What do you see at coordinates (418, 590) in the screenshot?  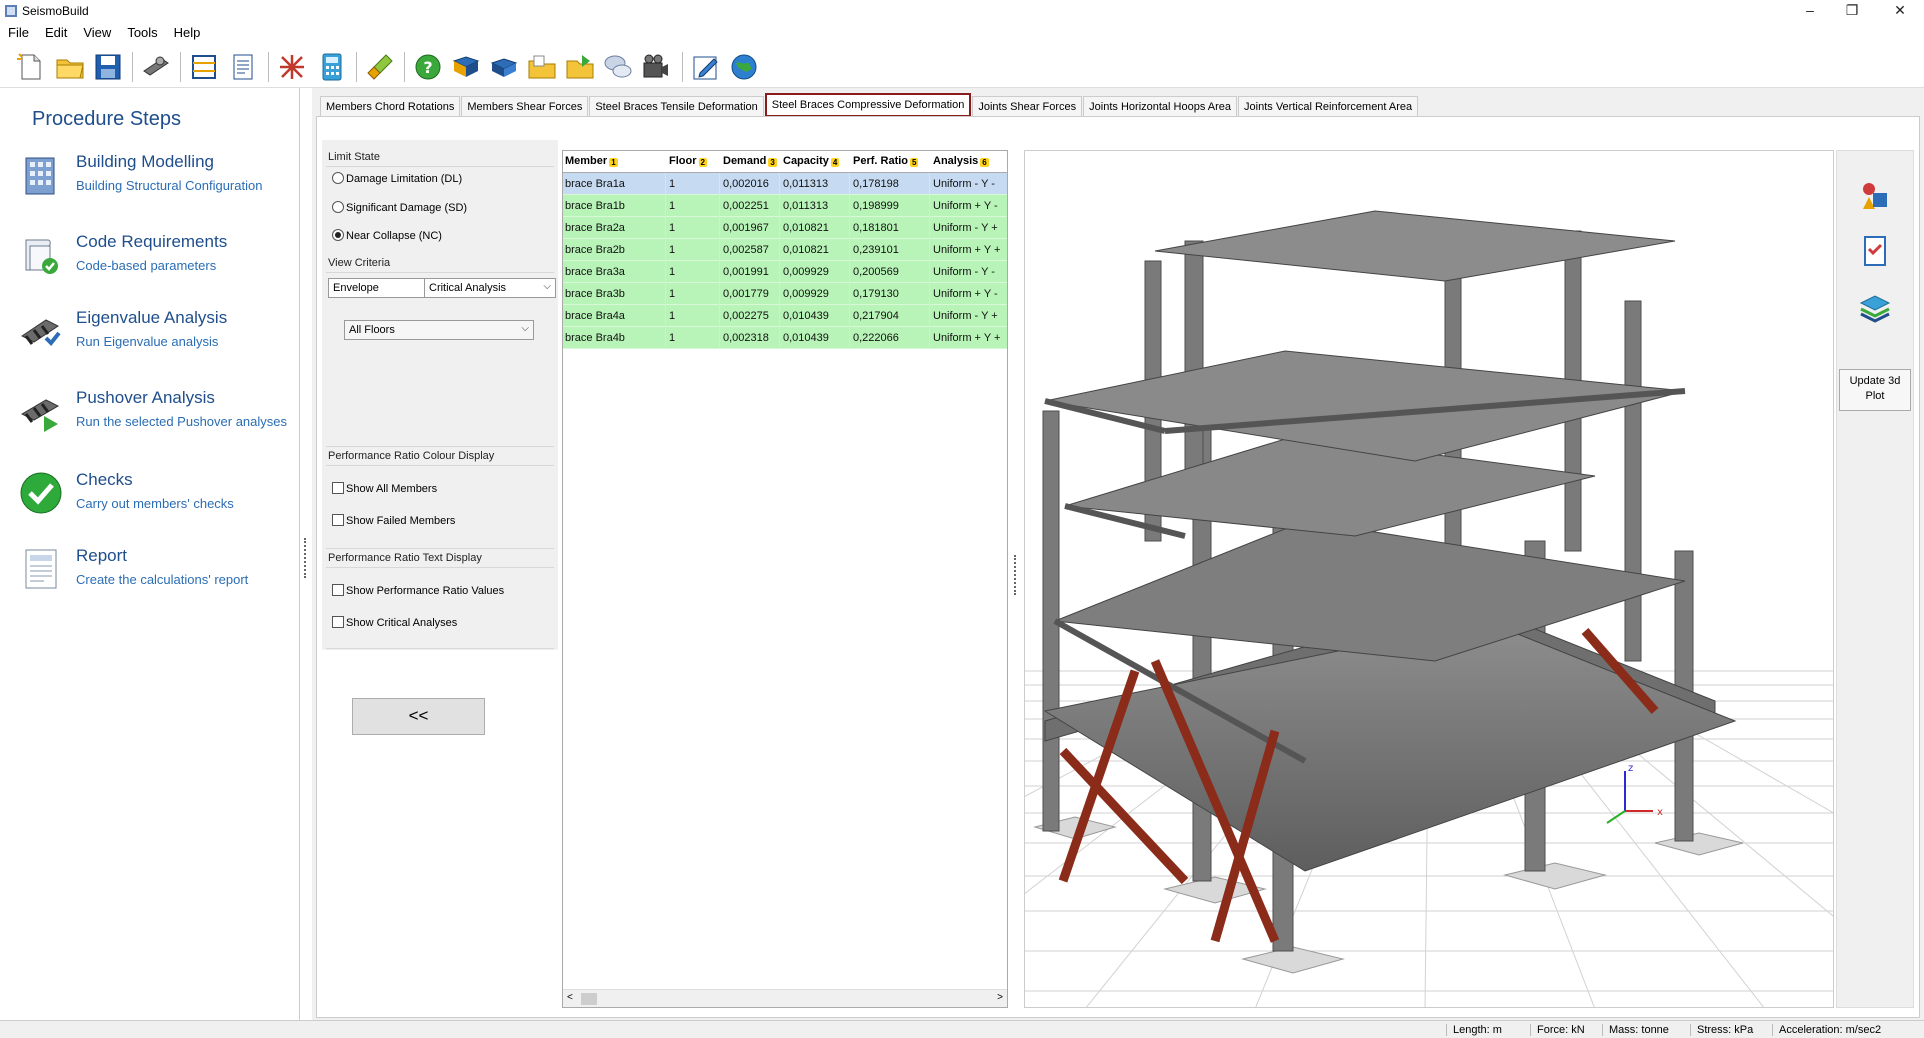 I see `show-ratio-values-checkbox: Show Performance Ratio Values` at bounding box center [418, 590].